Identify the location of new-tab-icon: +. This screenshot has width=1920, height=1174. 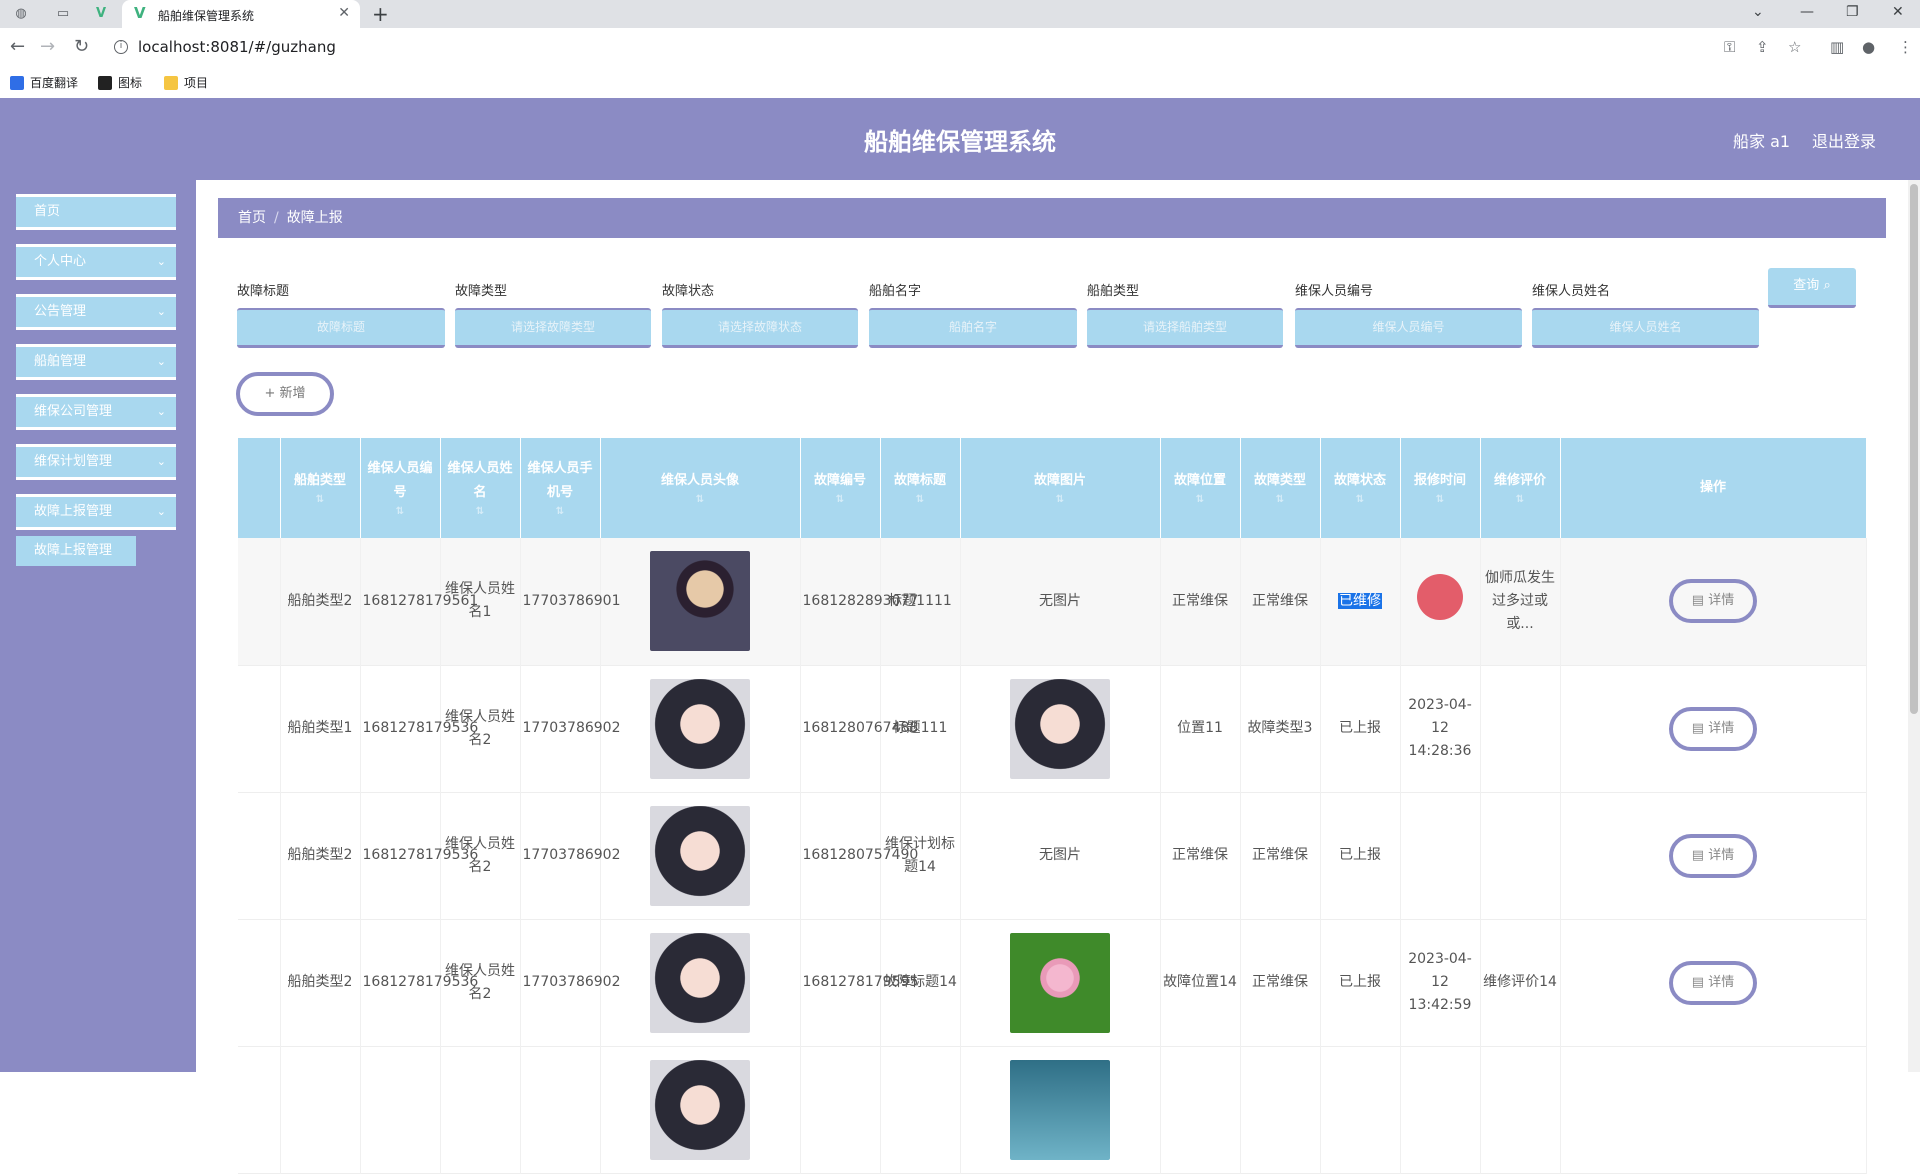
(380, 14).